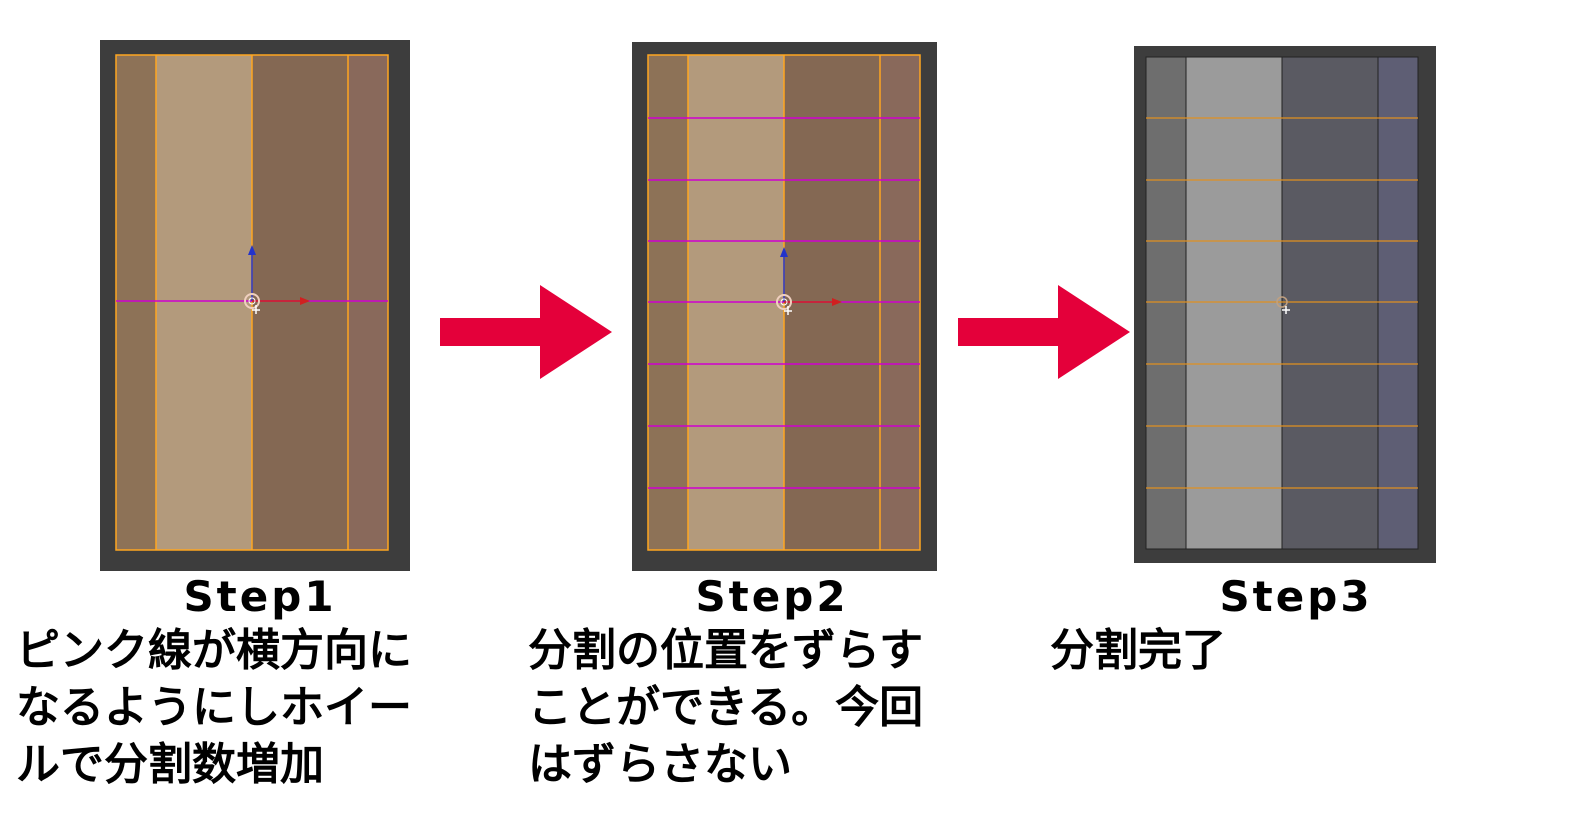 This screenshot has height=837, width=1590. What do you see at coordinates (252, 302) in the screenshot?
I see `mesh-step1` at bounding box center [252, 302].